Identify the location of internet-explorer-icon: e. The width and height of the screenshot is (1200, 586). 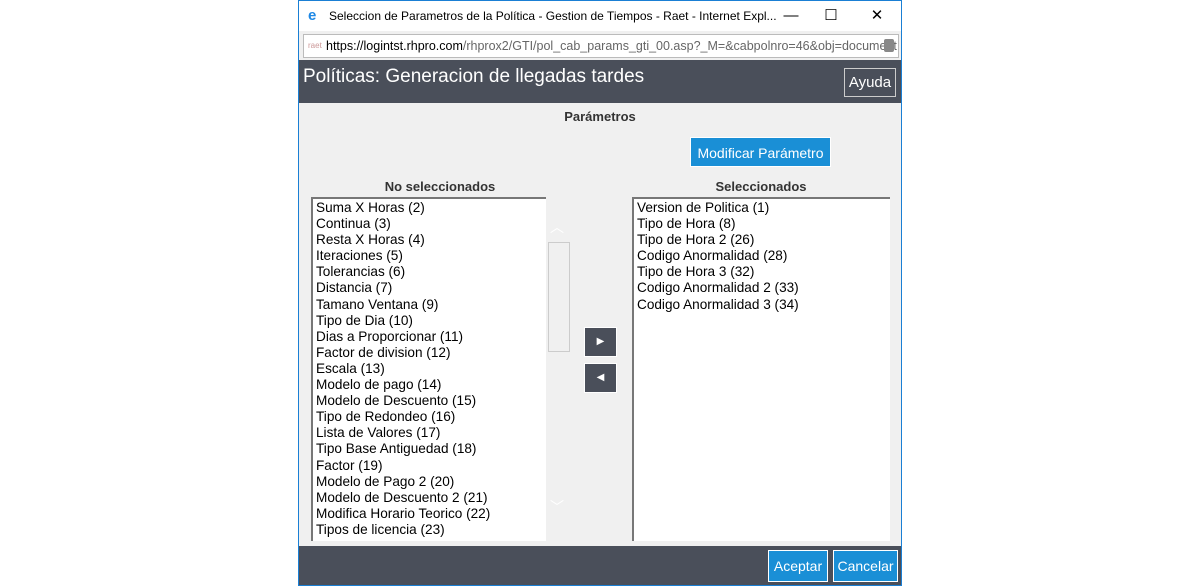
(312, 15).